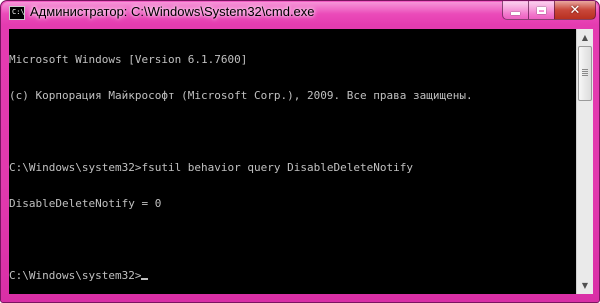  I want to click on console-prompt-line: C:\Windows\system32>, so click(241, 276).